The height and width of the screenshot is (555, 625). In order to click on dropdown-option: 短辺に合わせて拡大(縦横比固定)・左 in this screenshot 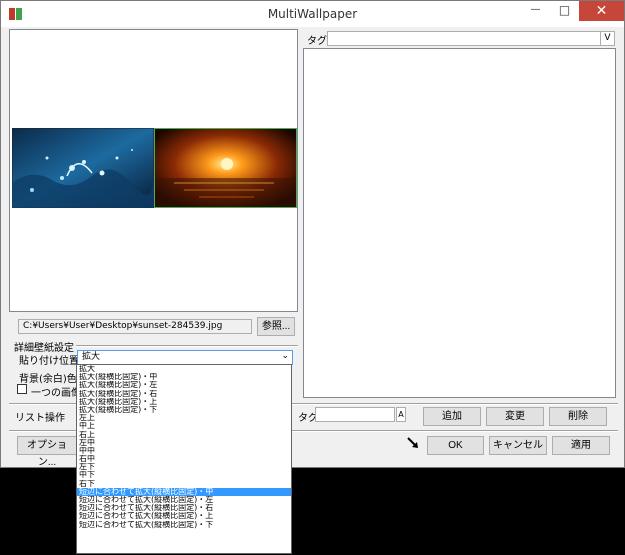, I will do `click(184, 500)`.